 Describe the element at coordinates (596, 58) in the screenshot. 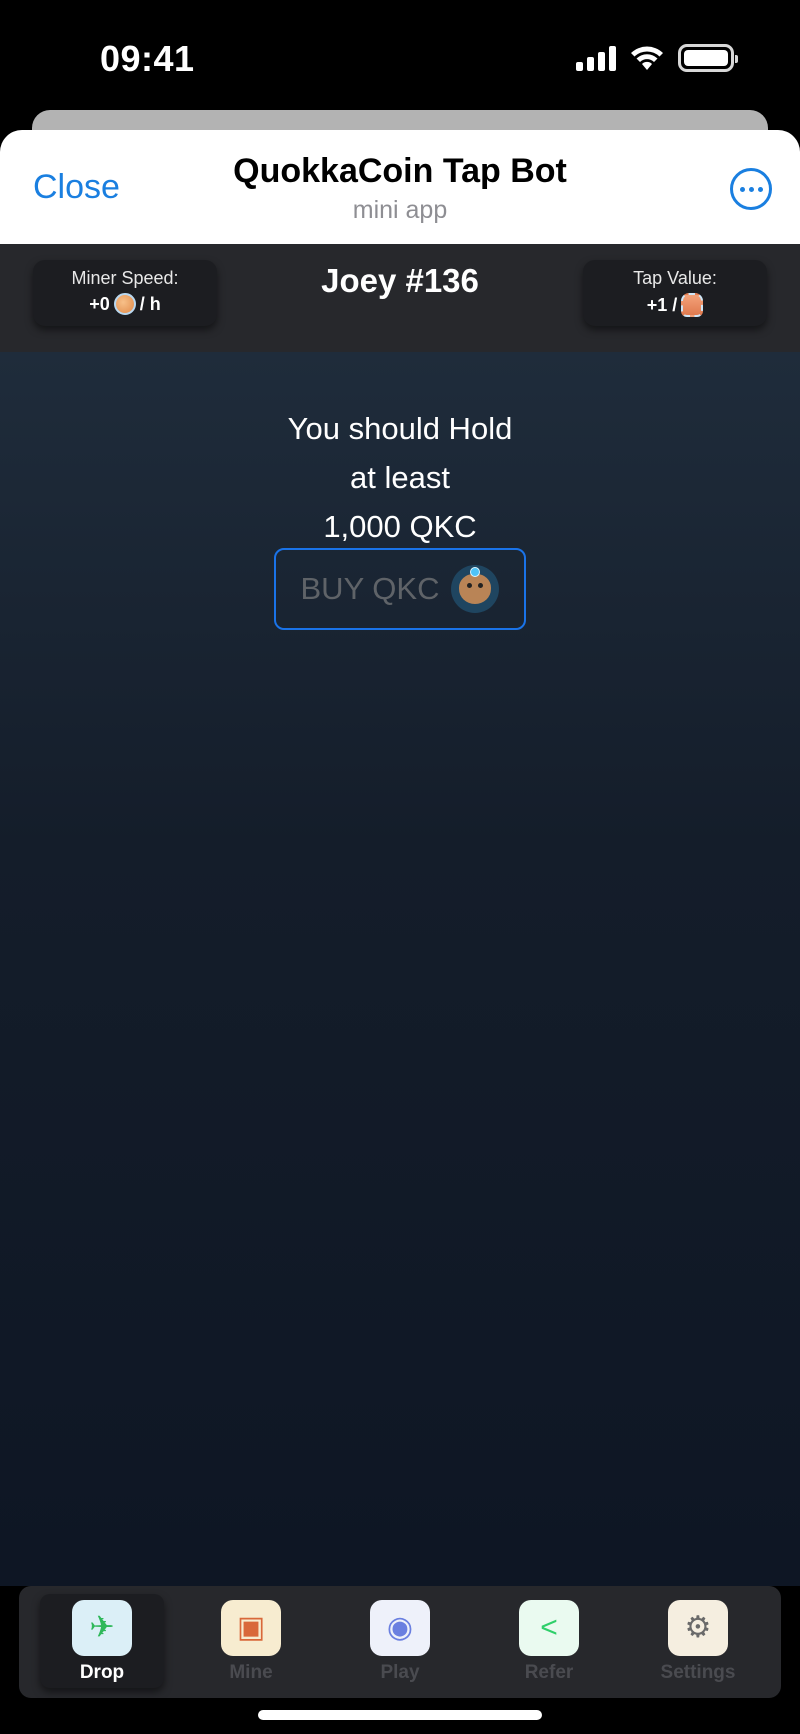

I see `cellular-signal-icon` at that location.